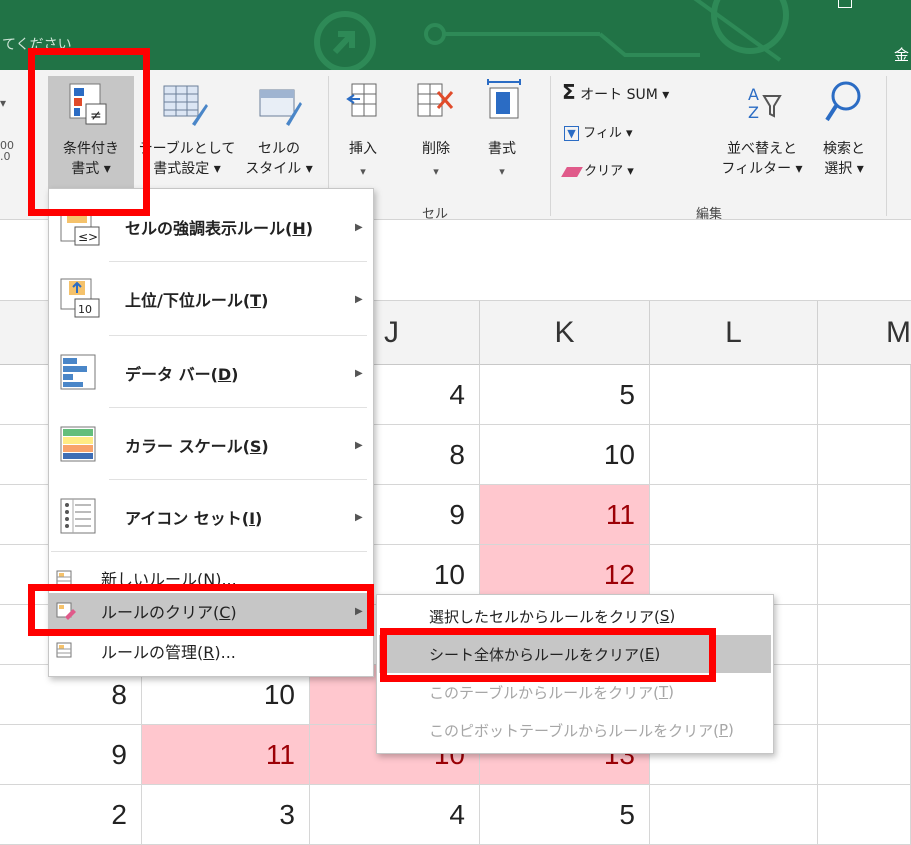  Describe the element at coordinates (565, 333) in the screenshot. I see `column-header-k: K` at that location.